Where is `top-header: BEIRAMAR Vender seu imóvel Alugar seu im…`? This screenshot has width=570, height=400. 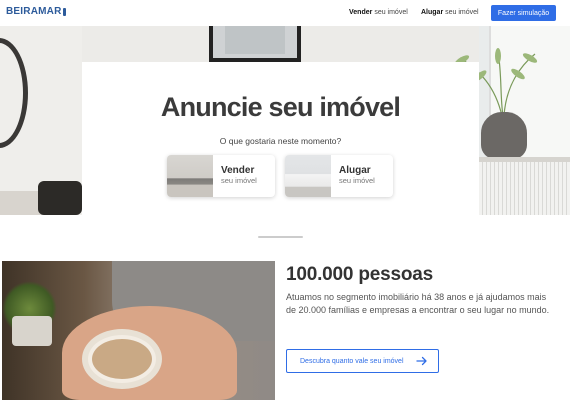
top-header: BEIRAMAR Vender seu imóvel Alugar seu im… is located at coordinates (285, 13).